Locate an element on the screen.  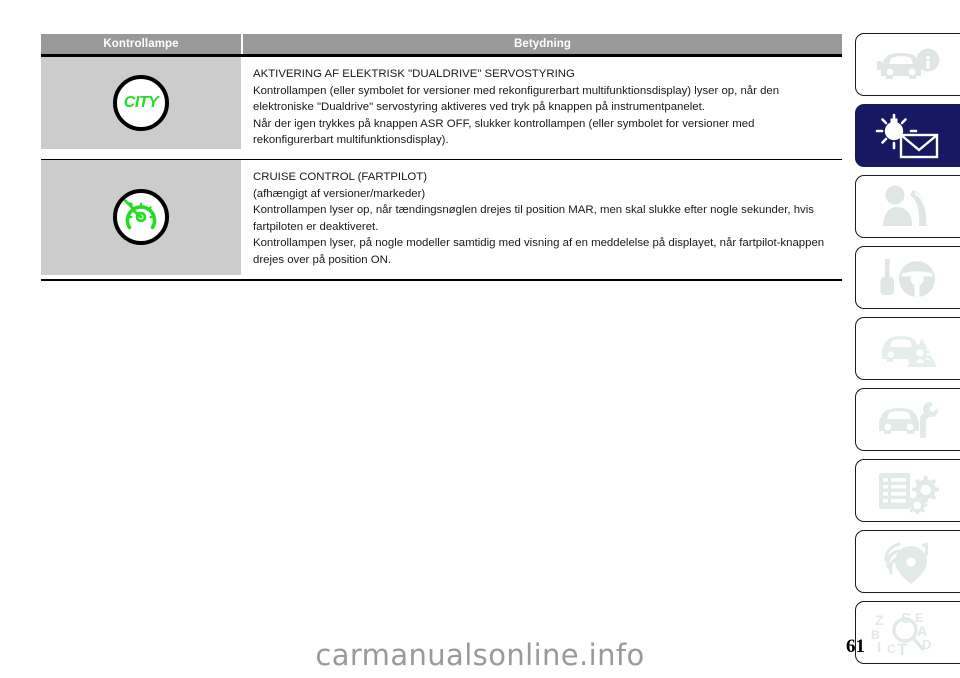
emergency-warning-icon is located at coordinates (906, 351).